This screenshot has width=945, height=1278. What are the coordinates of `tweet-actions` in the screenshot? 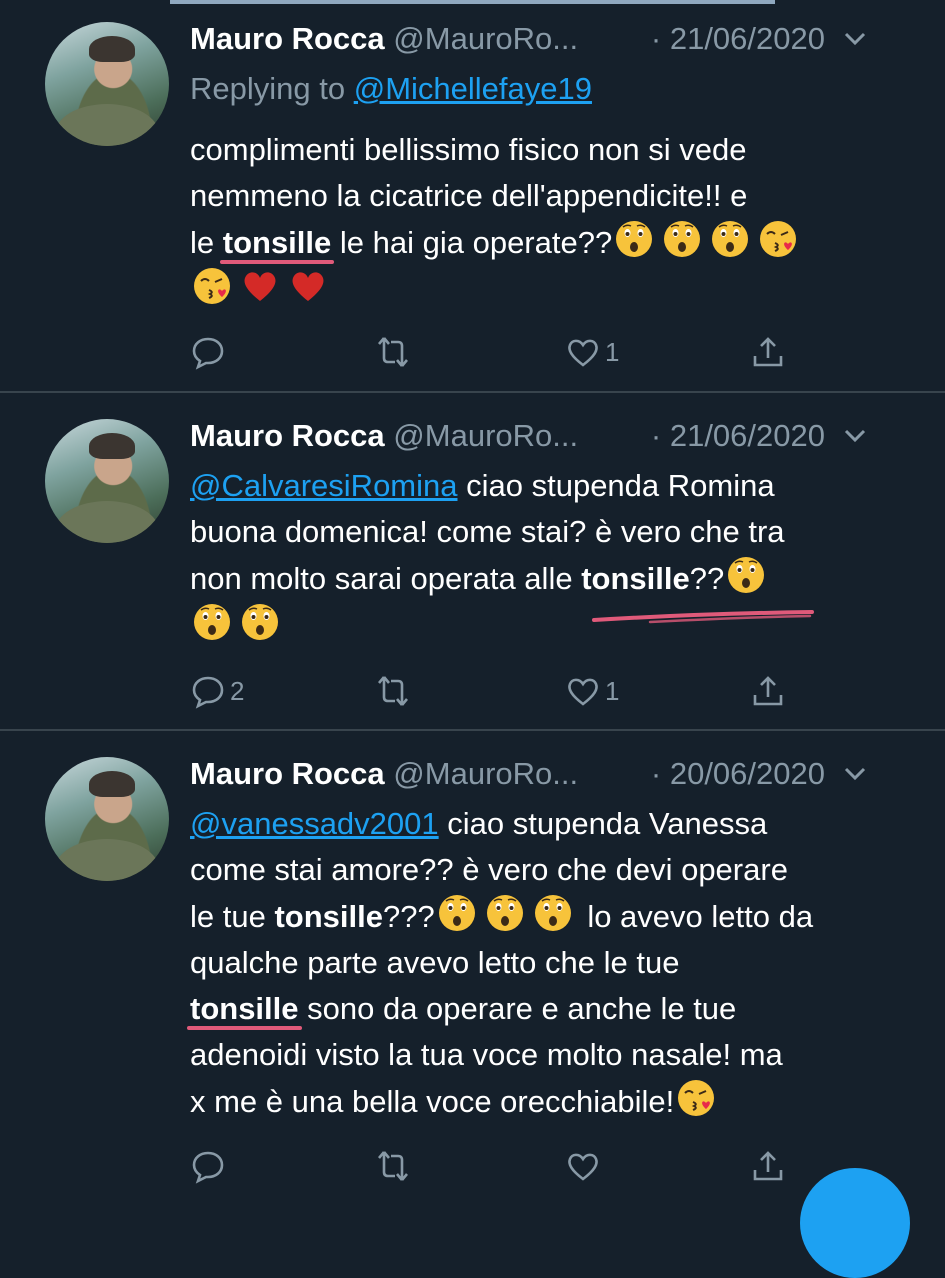 It's located at (500, 1166).